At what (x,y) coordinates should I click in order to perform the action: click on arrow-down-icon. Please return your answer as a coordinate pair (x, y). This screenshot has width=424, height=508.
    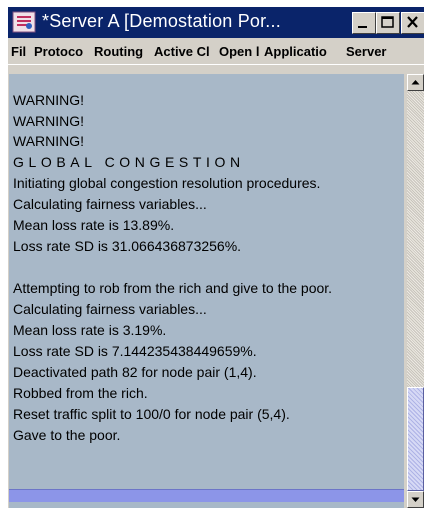
    Looking at the image, I should click on (415, 499).